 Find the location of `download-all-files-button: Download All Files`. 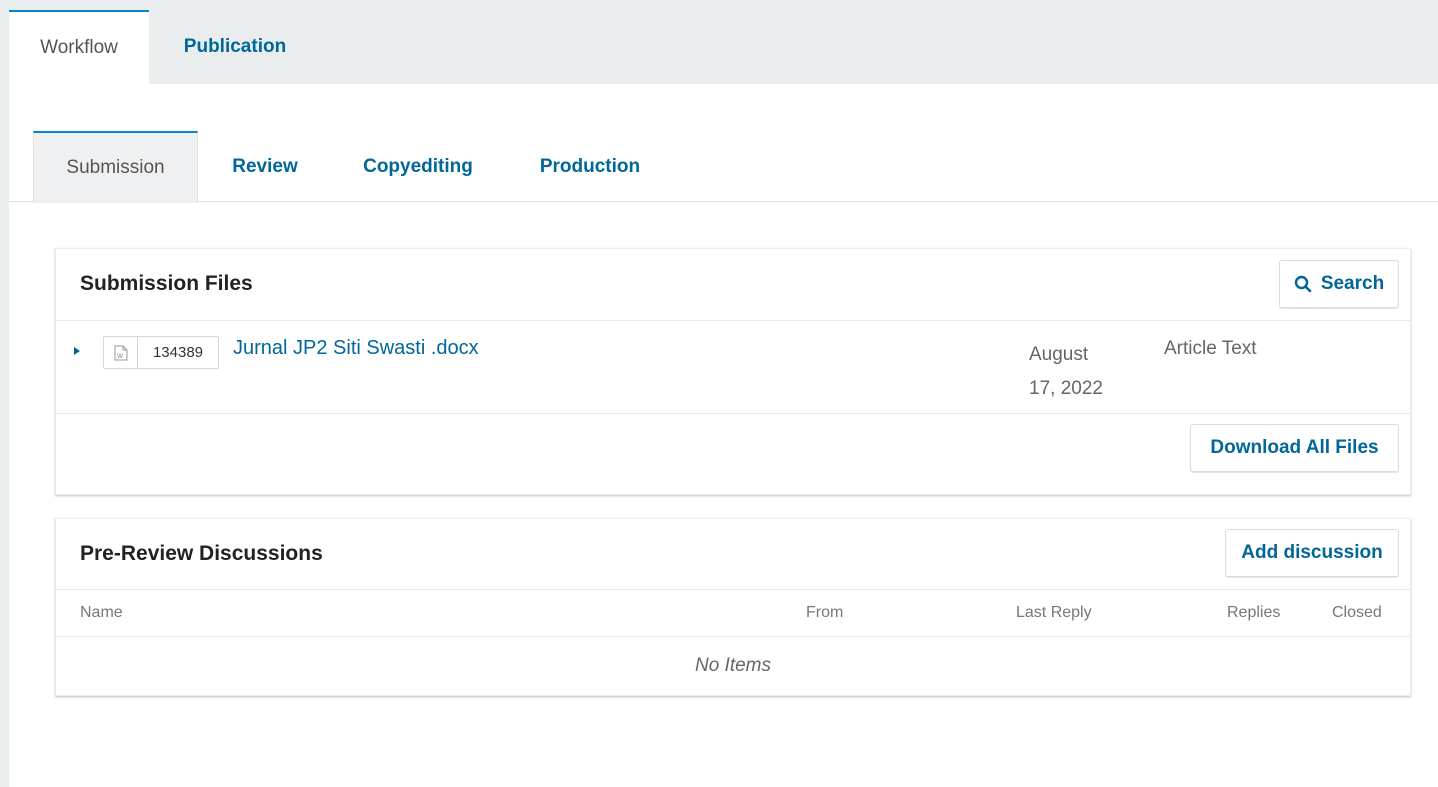

download-all-files-button: Download All Files is located at coordinates (1294, 448).